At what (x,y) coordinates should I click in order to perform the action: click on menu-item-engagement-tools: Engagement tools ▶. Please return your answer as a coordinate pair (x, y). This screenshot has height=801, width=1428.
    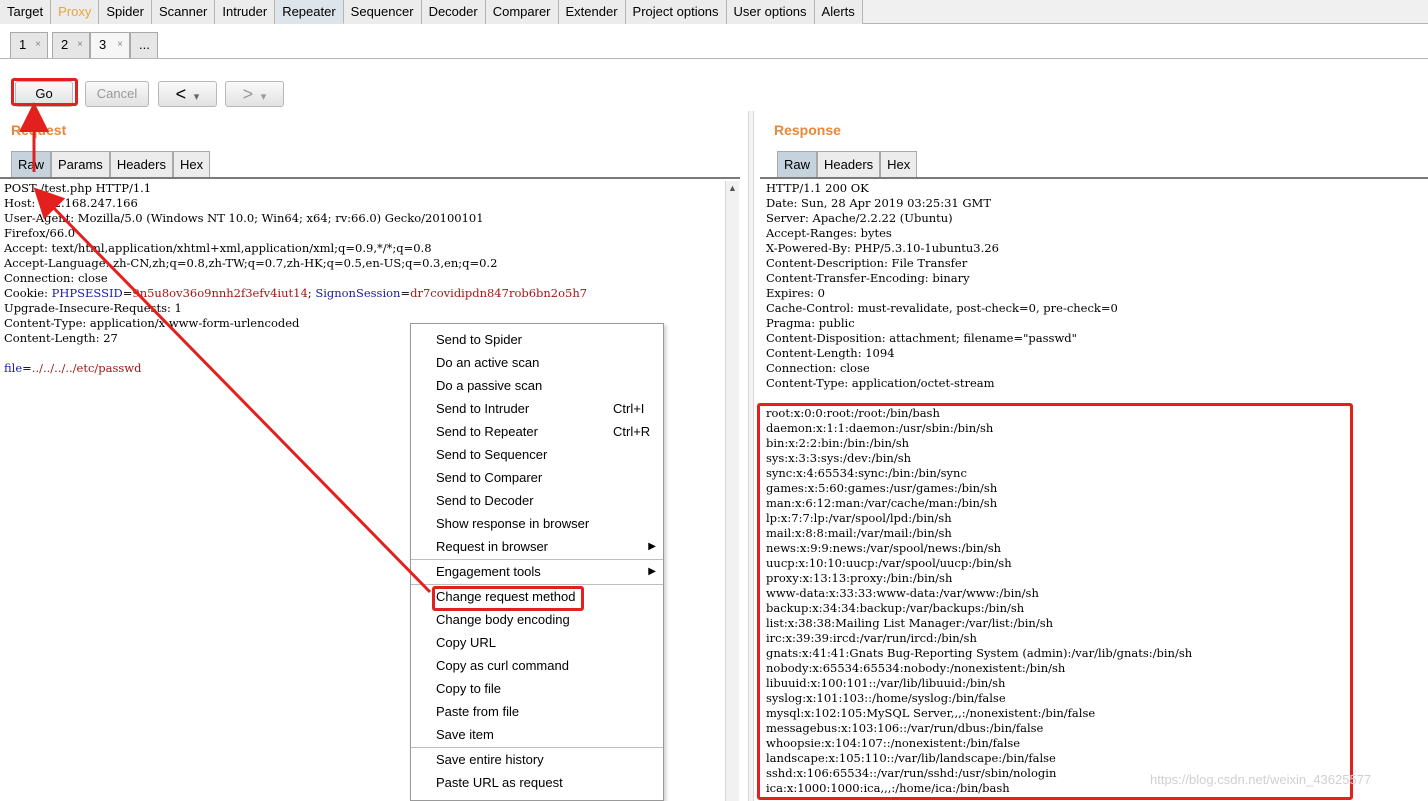
    Looking at the image, I should click on (537, 571).